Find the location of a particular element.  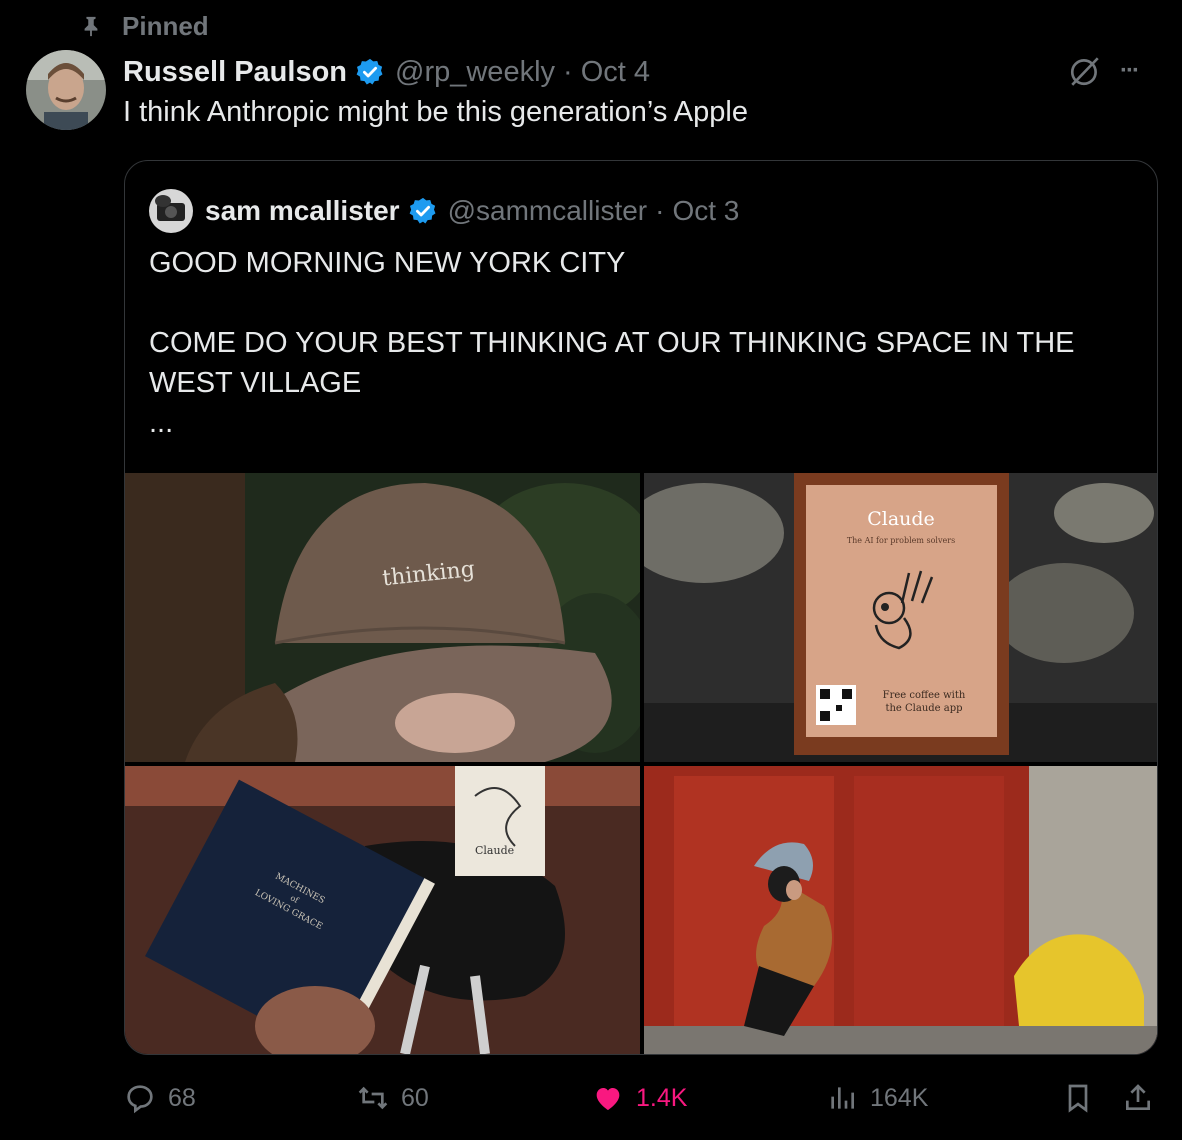

quoted-author-avatar is located at coordinates (171, 211).